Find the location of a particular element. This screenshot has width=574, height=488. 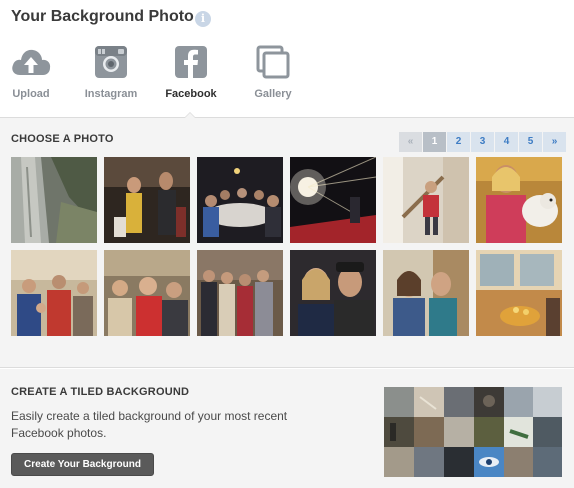

tab-gallery: Gallery is located at coordinates (273, 74).